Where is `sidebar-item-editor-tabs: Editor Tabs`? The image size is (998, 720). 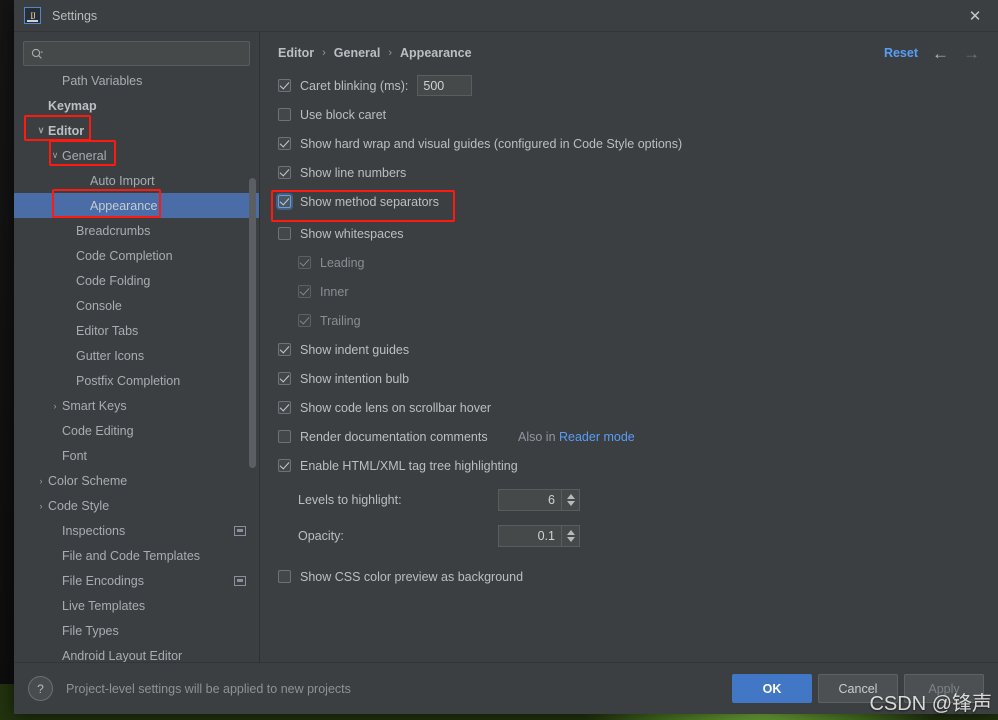
sidebar-item-editor-tabs: Editor Tabs is located at coordinates (136, 330).